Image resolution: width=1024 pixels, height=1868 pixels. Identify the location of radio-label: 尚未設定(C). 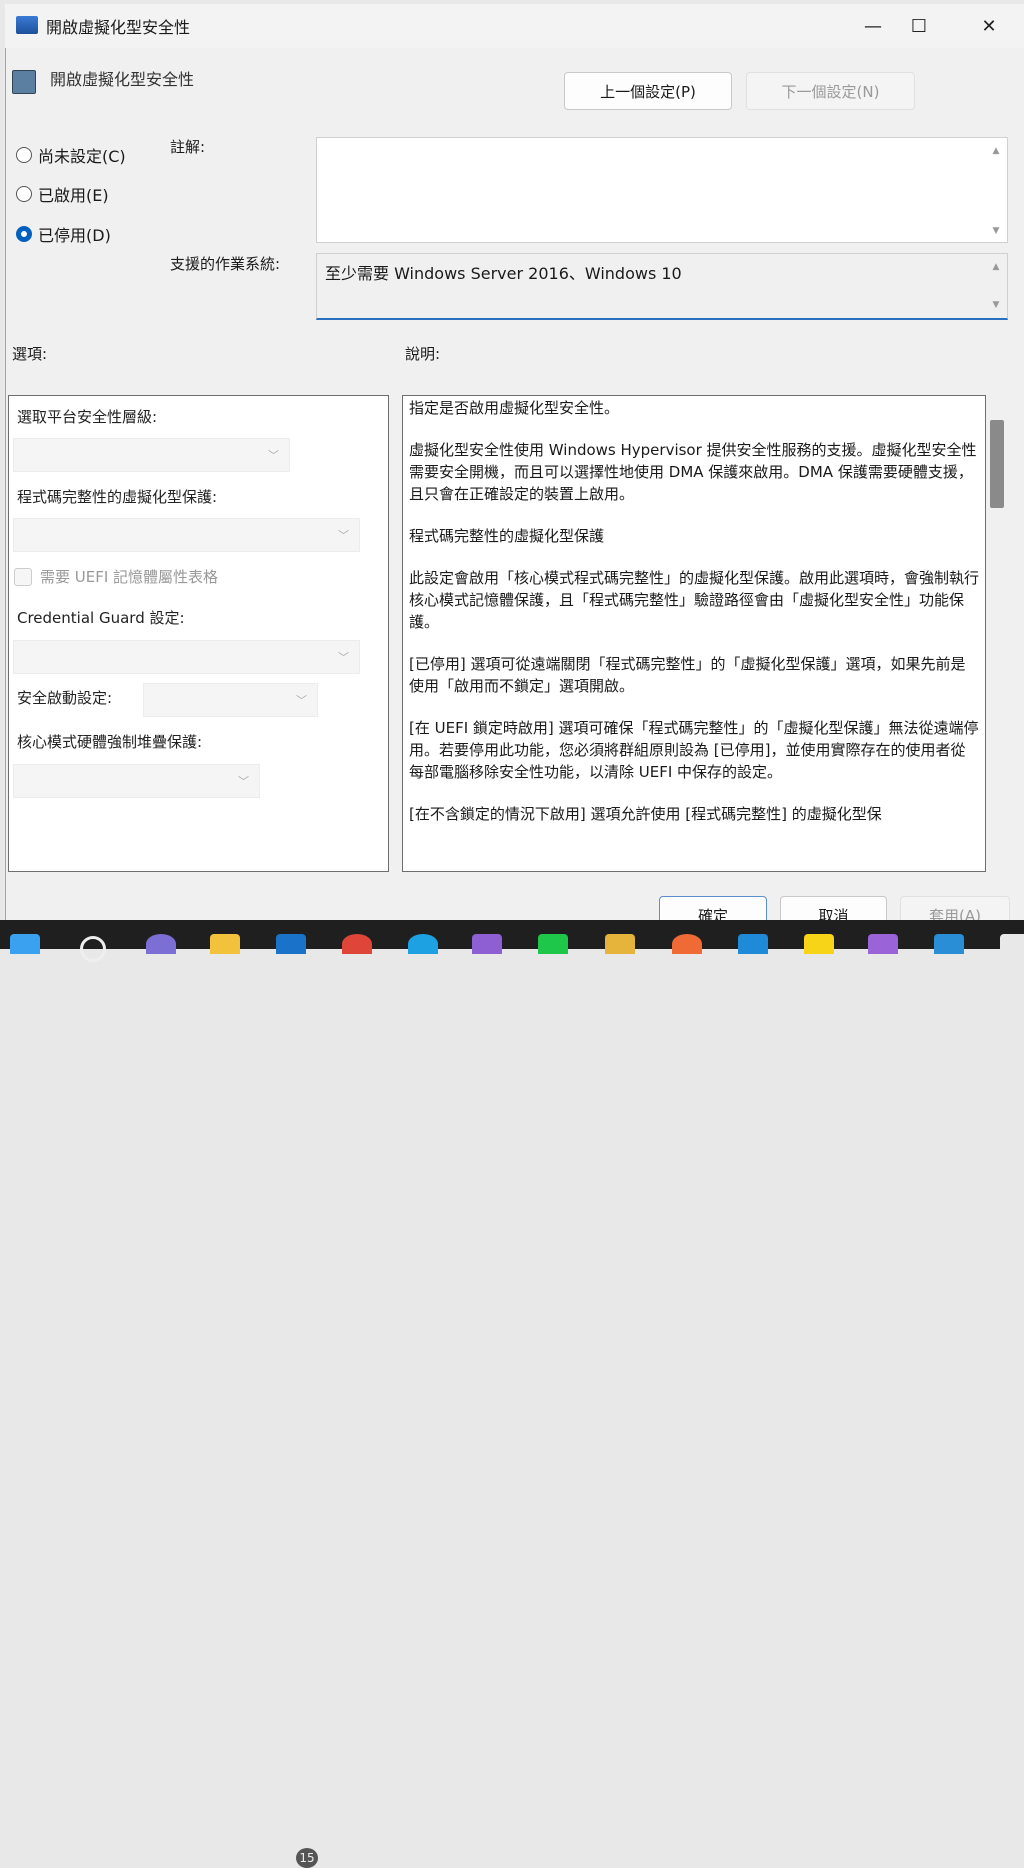
(82, 156).